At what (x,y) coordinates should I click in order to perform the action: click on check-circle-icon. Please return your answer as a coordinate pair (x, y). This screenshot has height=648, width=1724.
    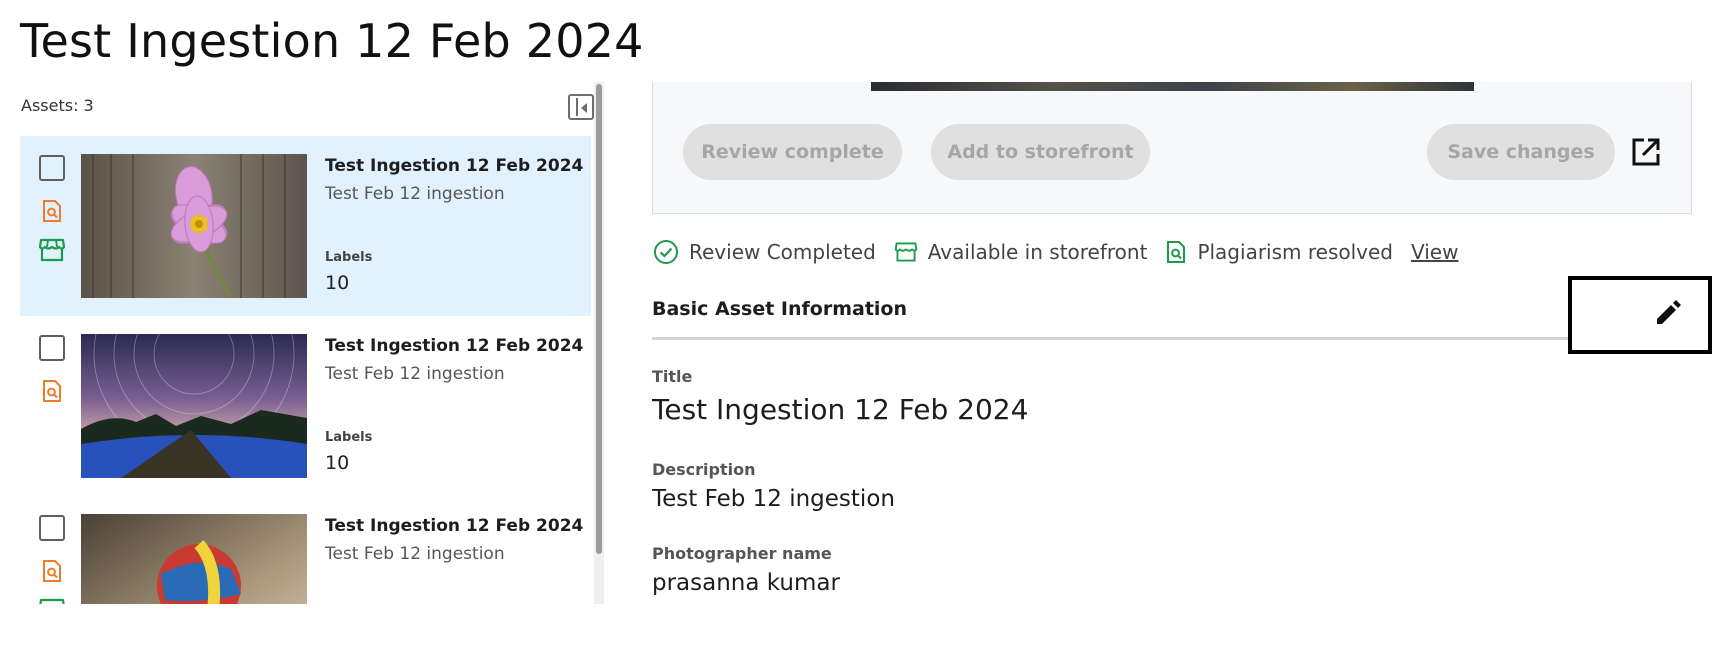
    Looking at the image, I should click on (666, 252).